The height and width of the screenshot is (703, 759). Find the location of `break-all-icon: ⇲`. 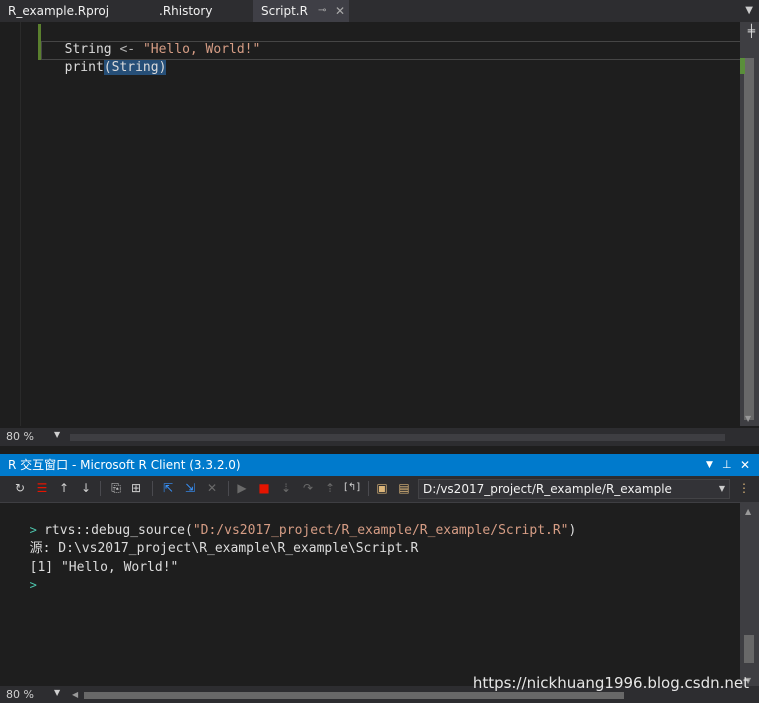

break-all-icon: ⇲ is located at coordinates (190, 488).